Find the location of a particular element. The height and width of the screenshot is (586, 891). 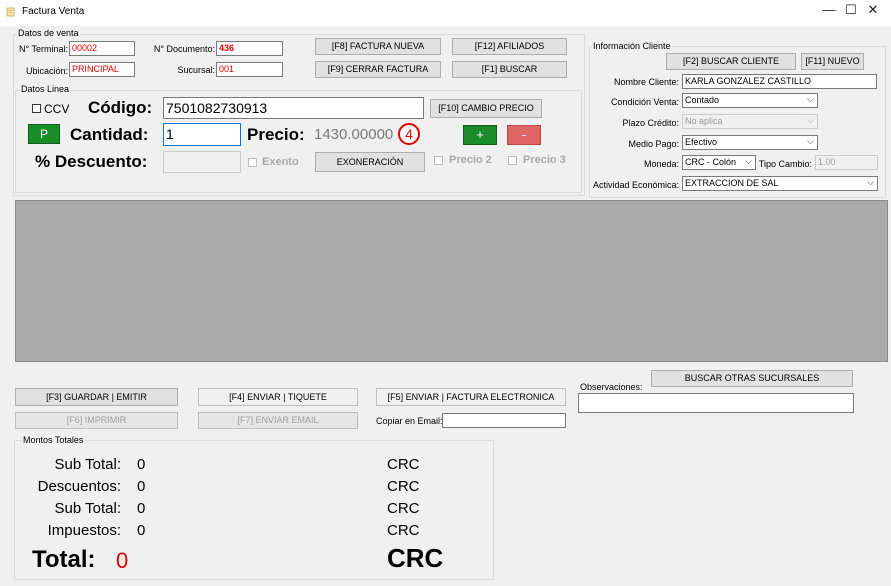

observaciones-label: Observaciones: is located at coordinates (611, 387).